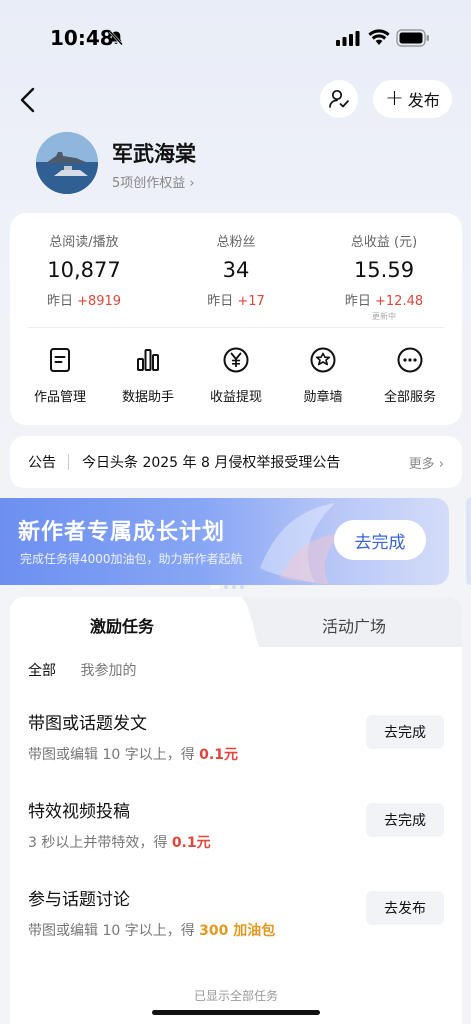  Describe the element at coordinates (323, 397) in the screenshot. I see `service-label: 勋章墙` at that location.